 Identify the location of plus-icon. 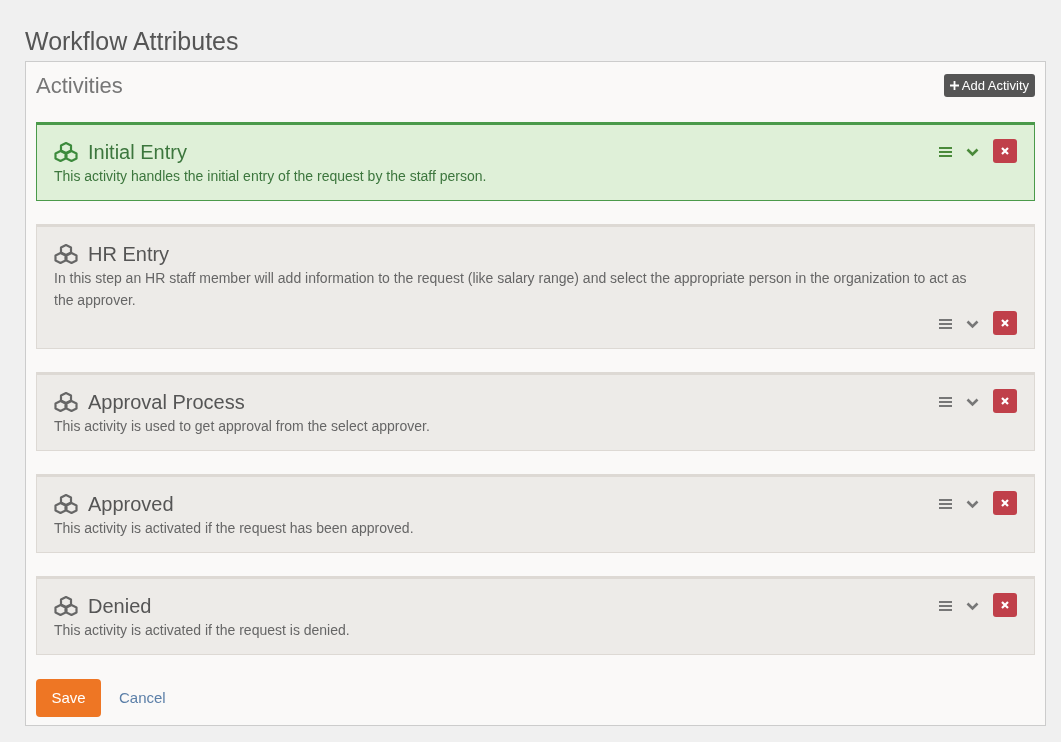
(954, 85).